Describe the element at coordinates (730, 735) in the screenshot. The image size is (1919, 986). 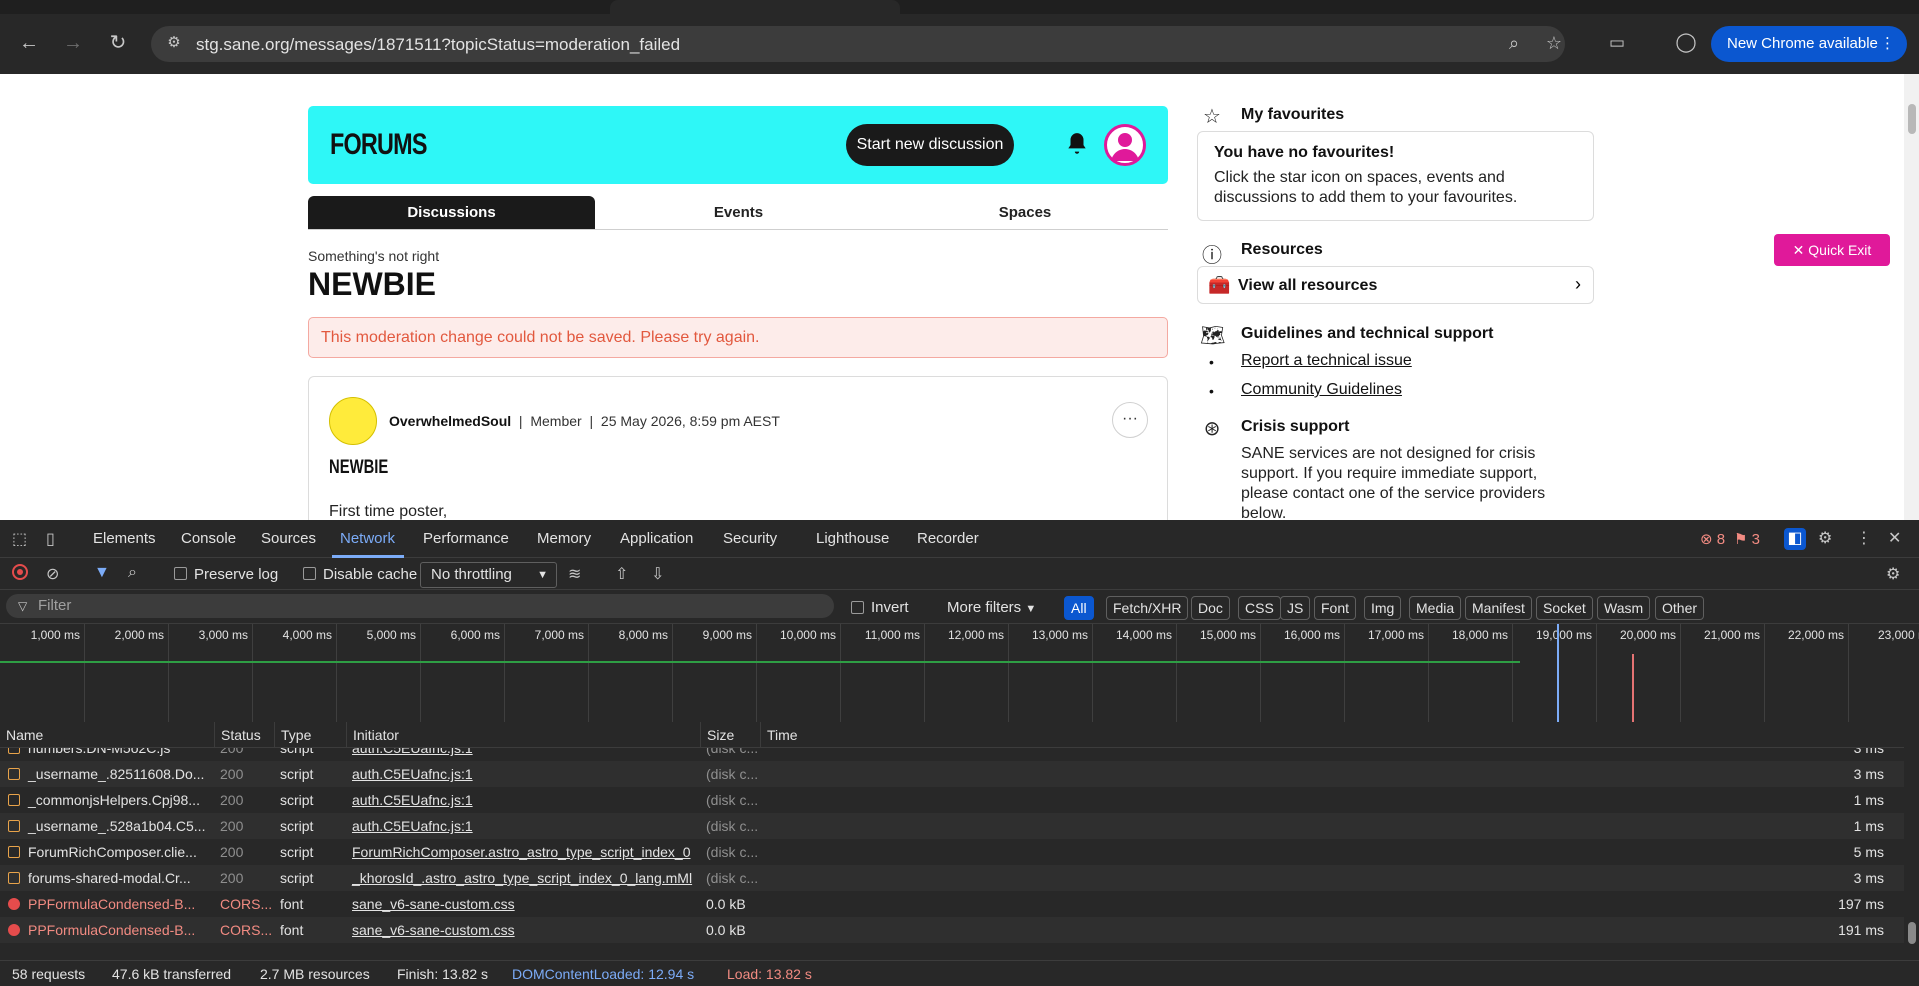
I see `column-size: Size` at that location.